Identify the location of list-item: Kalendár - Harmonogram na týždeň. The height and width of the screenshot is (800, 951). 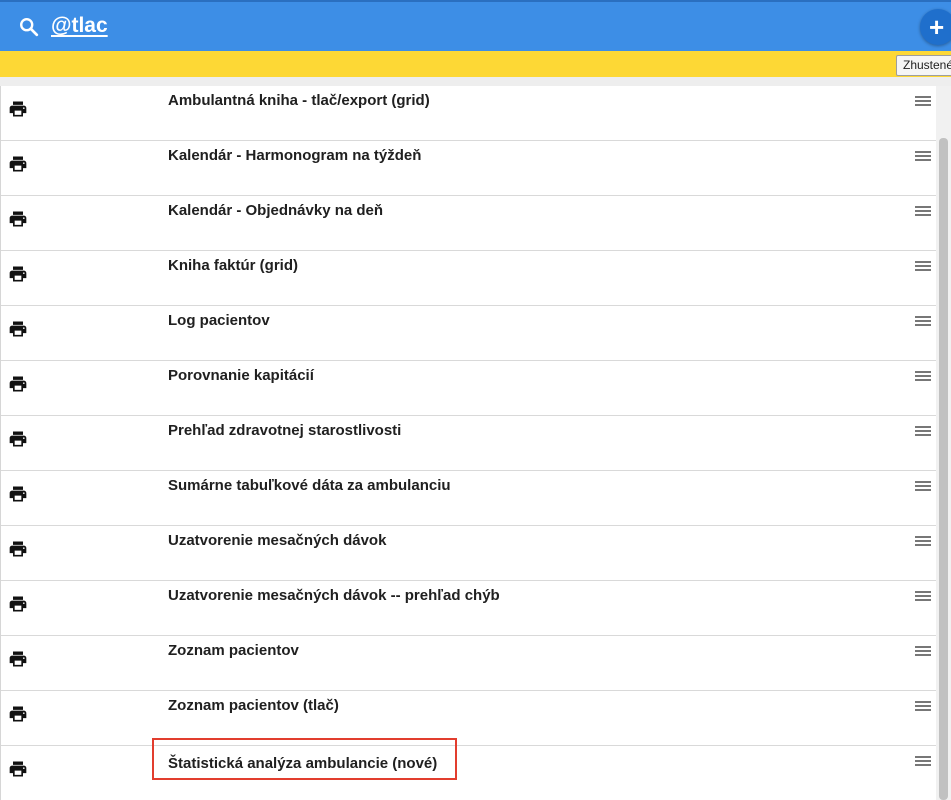
(468, 168).